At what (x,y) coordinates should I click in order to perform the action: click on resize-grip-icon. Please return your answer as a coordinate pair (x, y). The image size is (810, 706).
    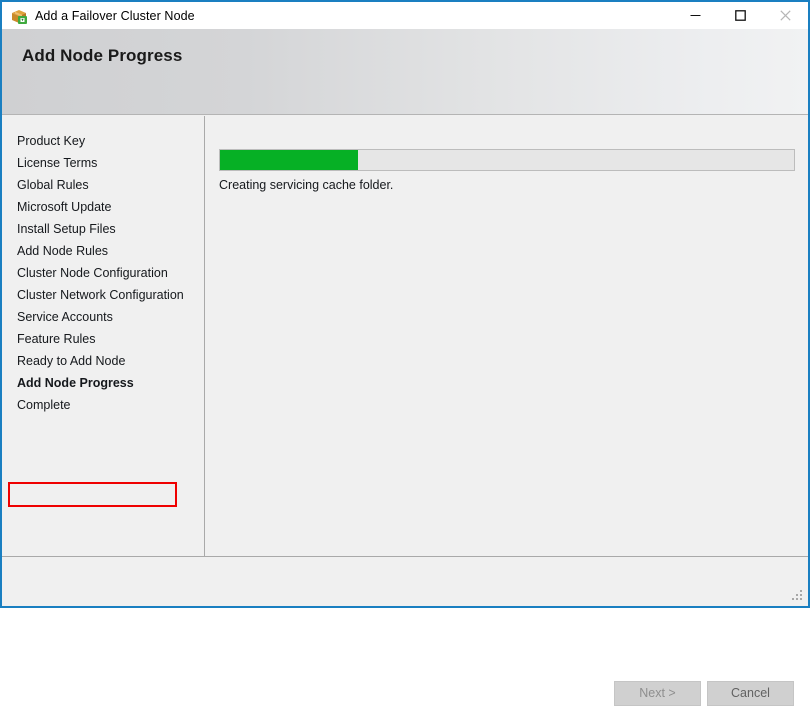
    Looking at the image, I should click on (798, 596).